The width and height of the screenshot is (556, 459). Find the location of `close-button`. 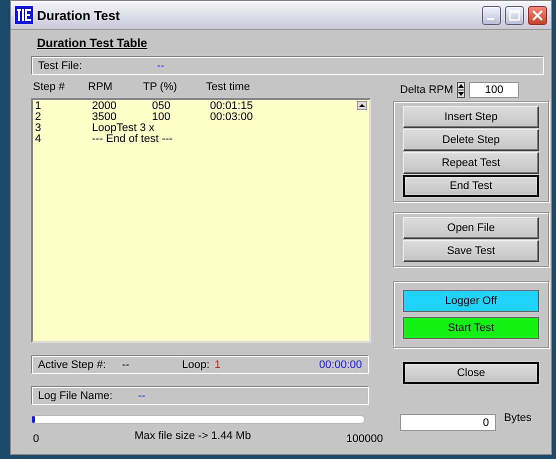

close-button is located at coordinates (537, 15).